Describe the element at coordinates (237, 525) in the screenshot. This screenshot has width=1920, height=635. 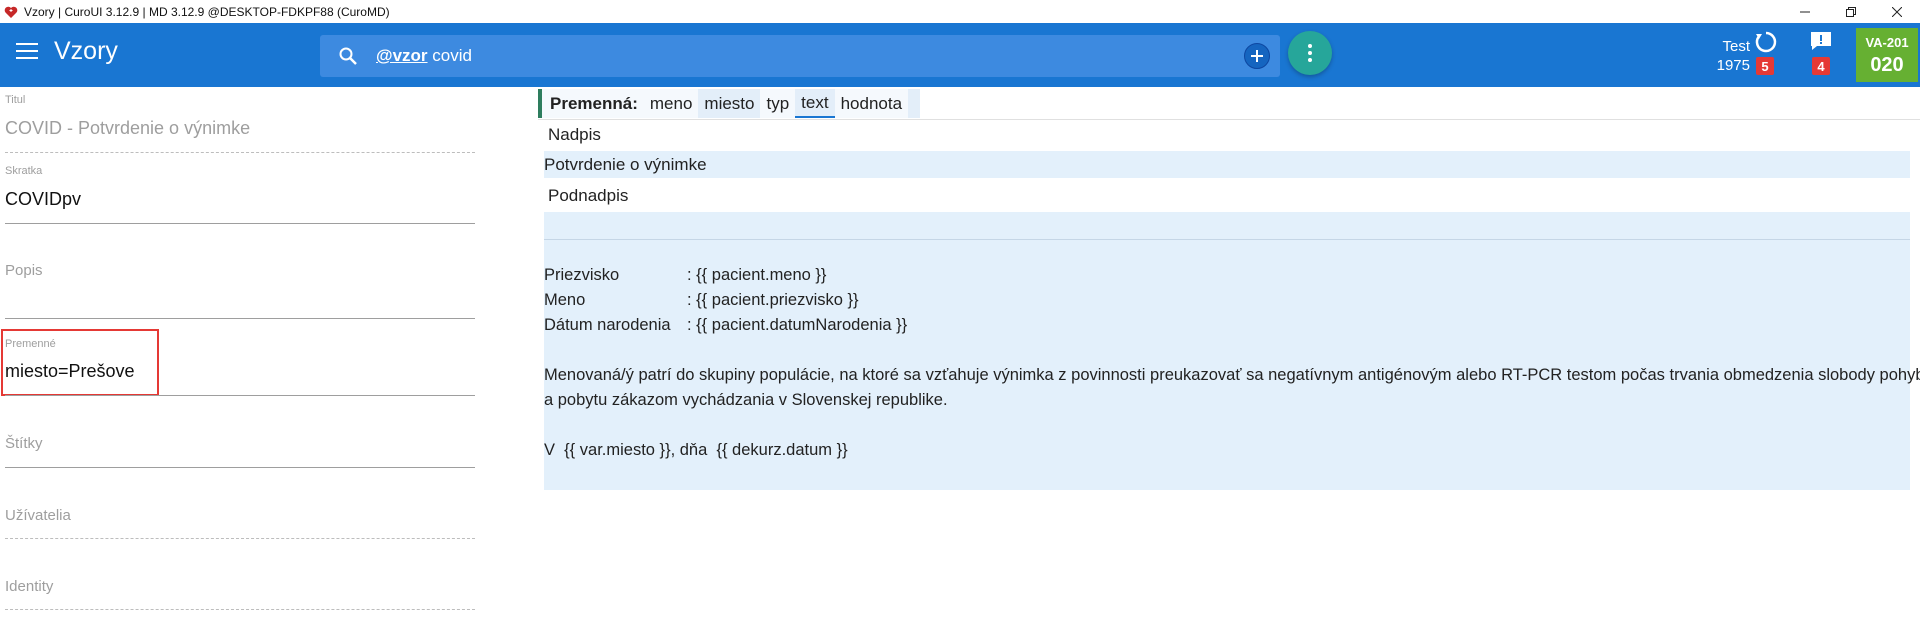
I see `uzivatelia-field: Užívatelia` at that location.